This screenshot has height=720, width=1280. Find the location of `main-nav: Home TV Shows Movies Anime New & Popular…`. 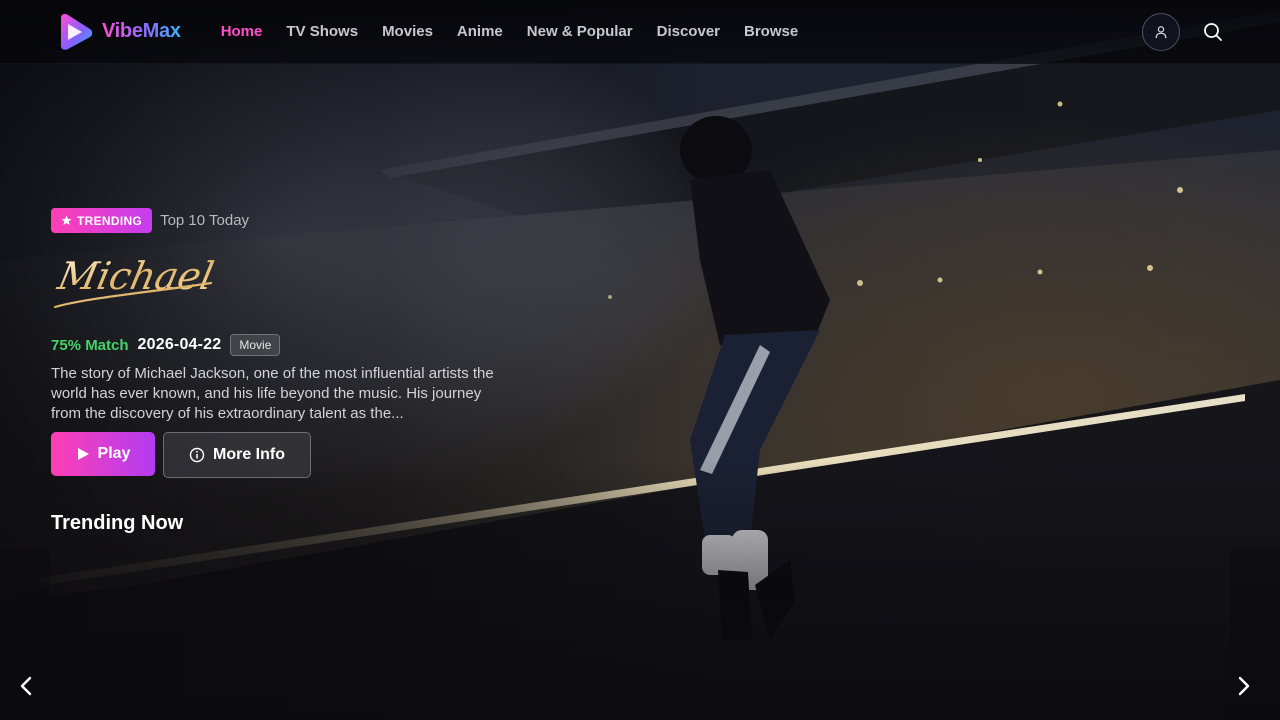

main-nav: Home TV Shows Movies Anime New & Popular… is located at coordinates (510, 31).